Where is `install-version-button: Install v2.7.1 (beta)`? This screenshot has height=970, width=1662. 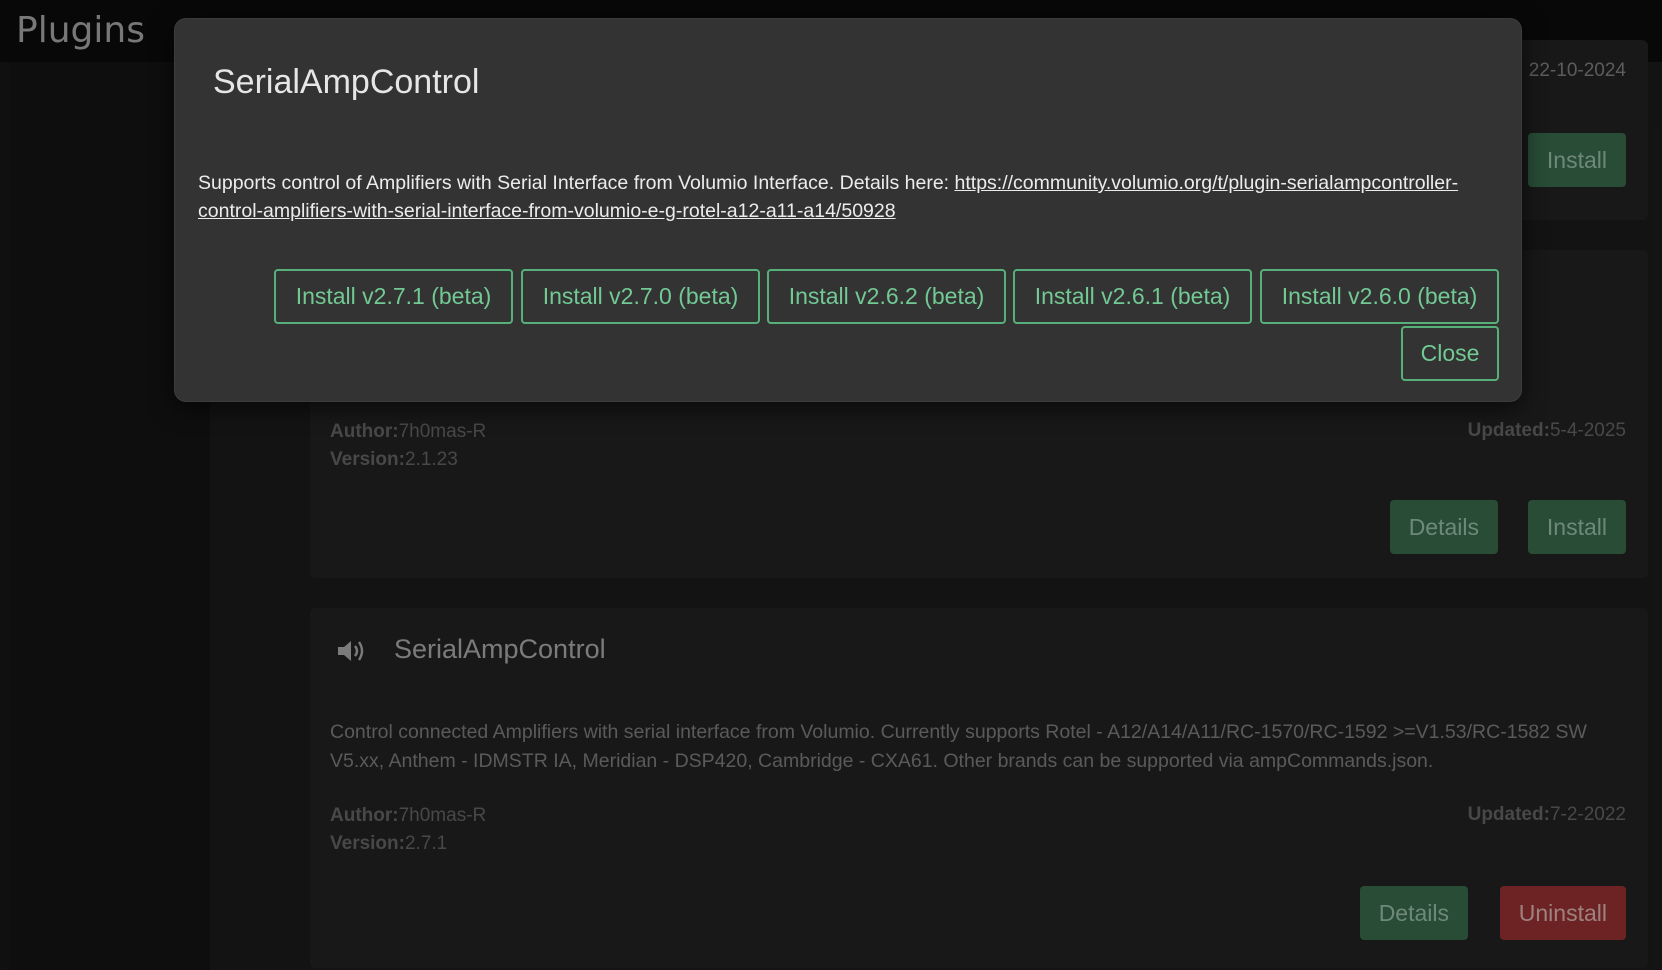
install-version-button: Install v2.7.1 (beta) is located at coordinates (393, 296).